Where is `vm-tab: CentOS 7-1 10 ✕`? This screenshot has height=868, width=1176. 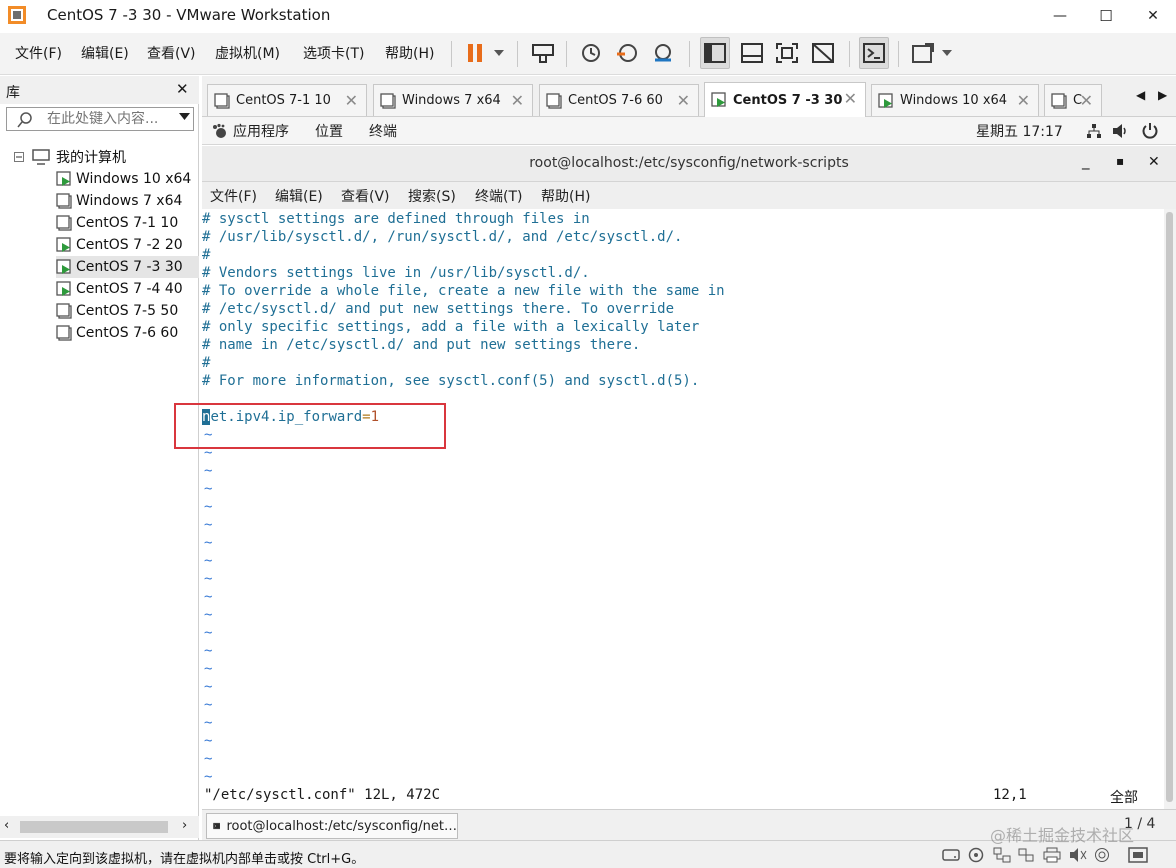
vm-tab: CentOS 7-1 10 ✕ is located at coordinates (287, 100).